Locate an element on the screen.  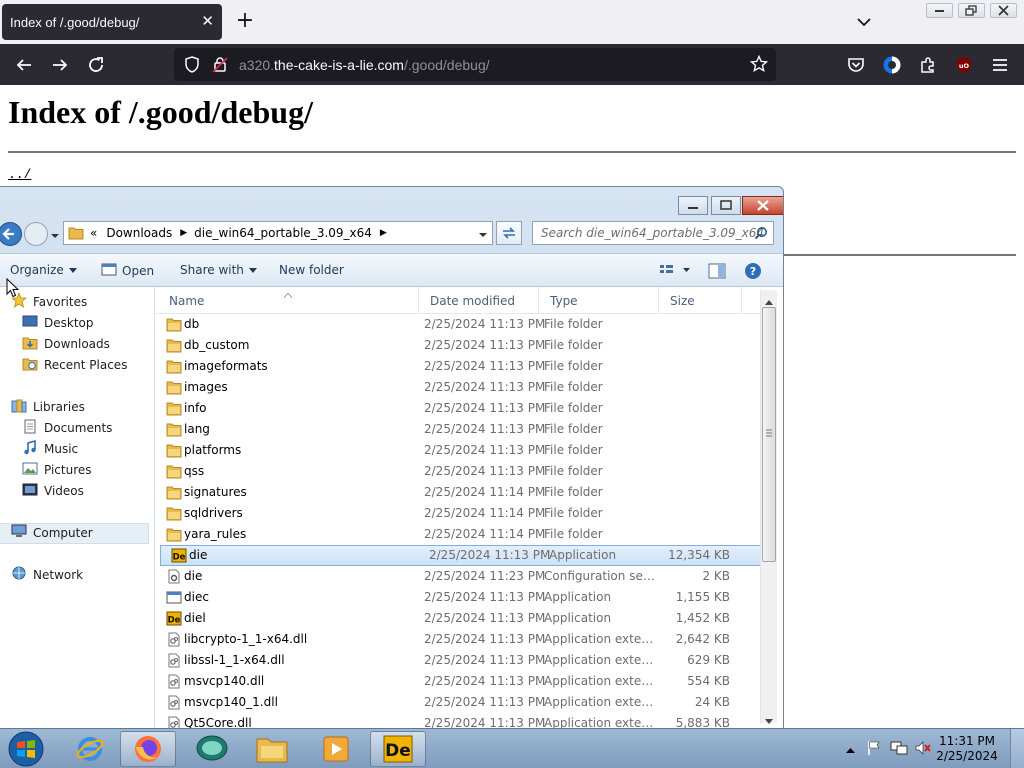
file-list-scrollbar is located at coordinates (768, 507).